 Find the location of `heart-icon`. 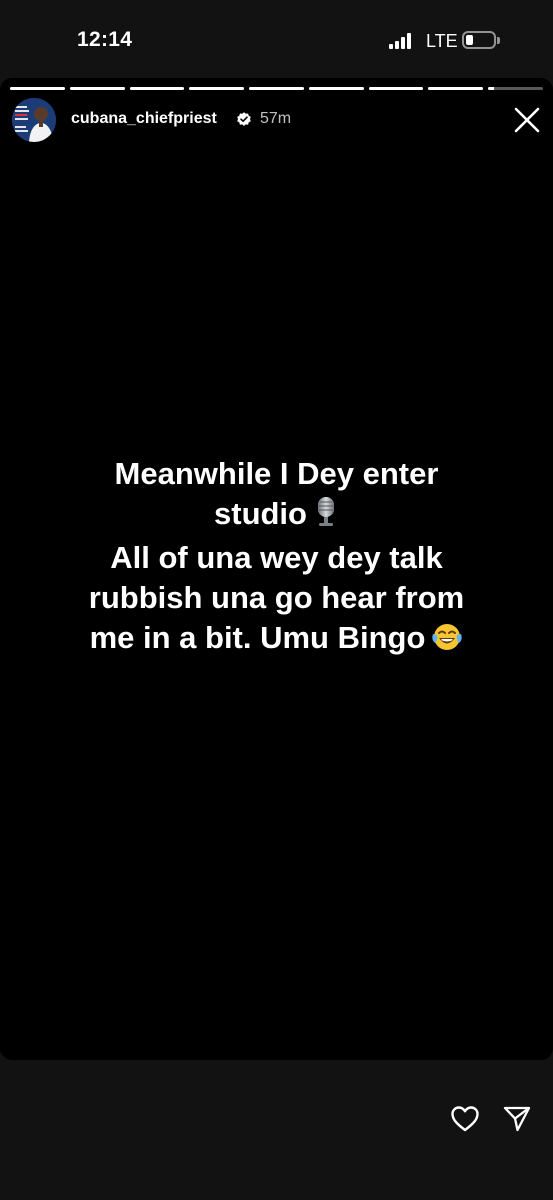

heart-icon is located at coordinates (465, 1119).